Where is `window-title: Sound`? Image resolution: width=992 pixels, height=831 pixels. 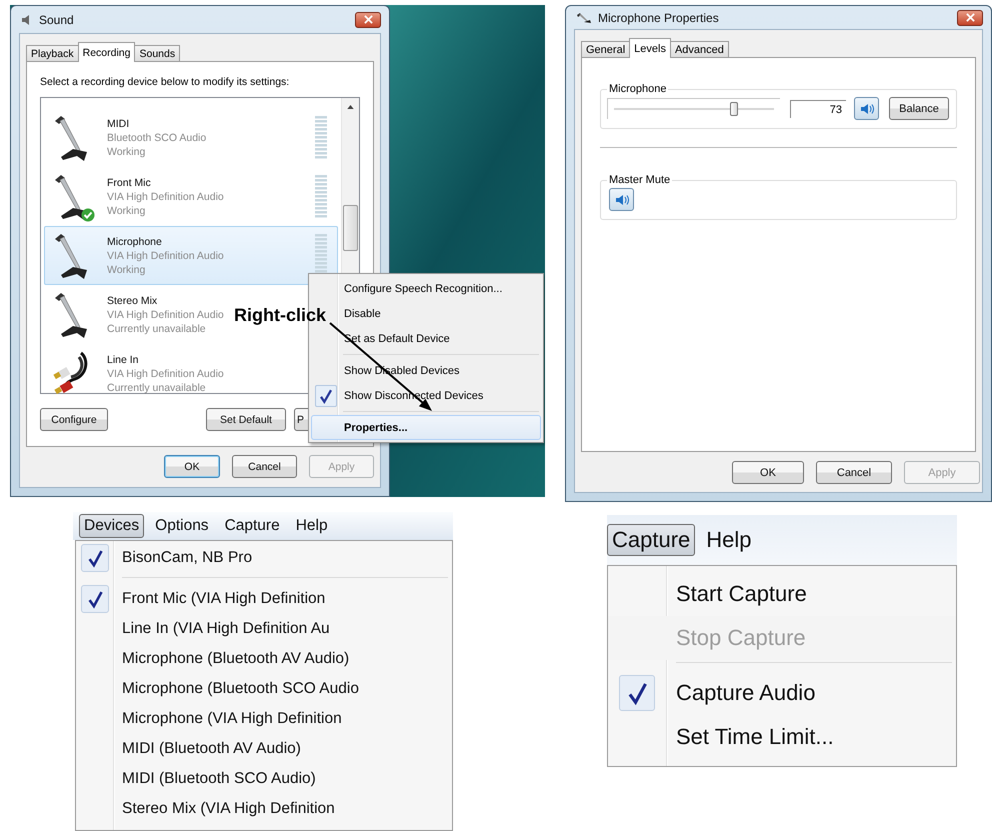
window-title: Sound is located at coordinates (56, 19).